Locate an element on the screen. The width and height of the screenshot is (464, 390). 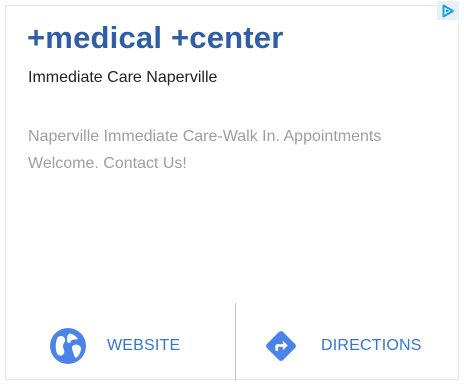
advertiser-name: Immediate Care Naperville is located at coordinates (123, 77).